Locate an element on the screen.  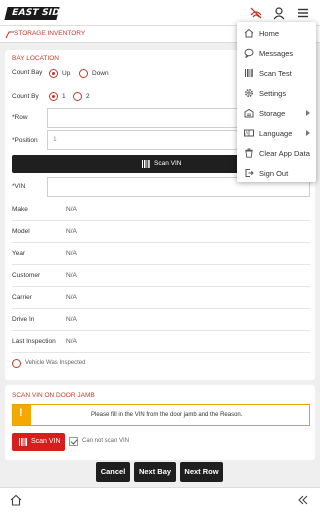
menu-item-messages: Messages is located at coordinates (276, 53).